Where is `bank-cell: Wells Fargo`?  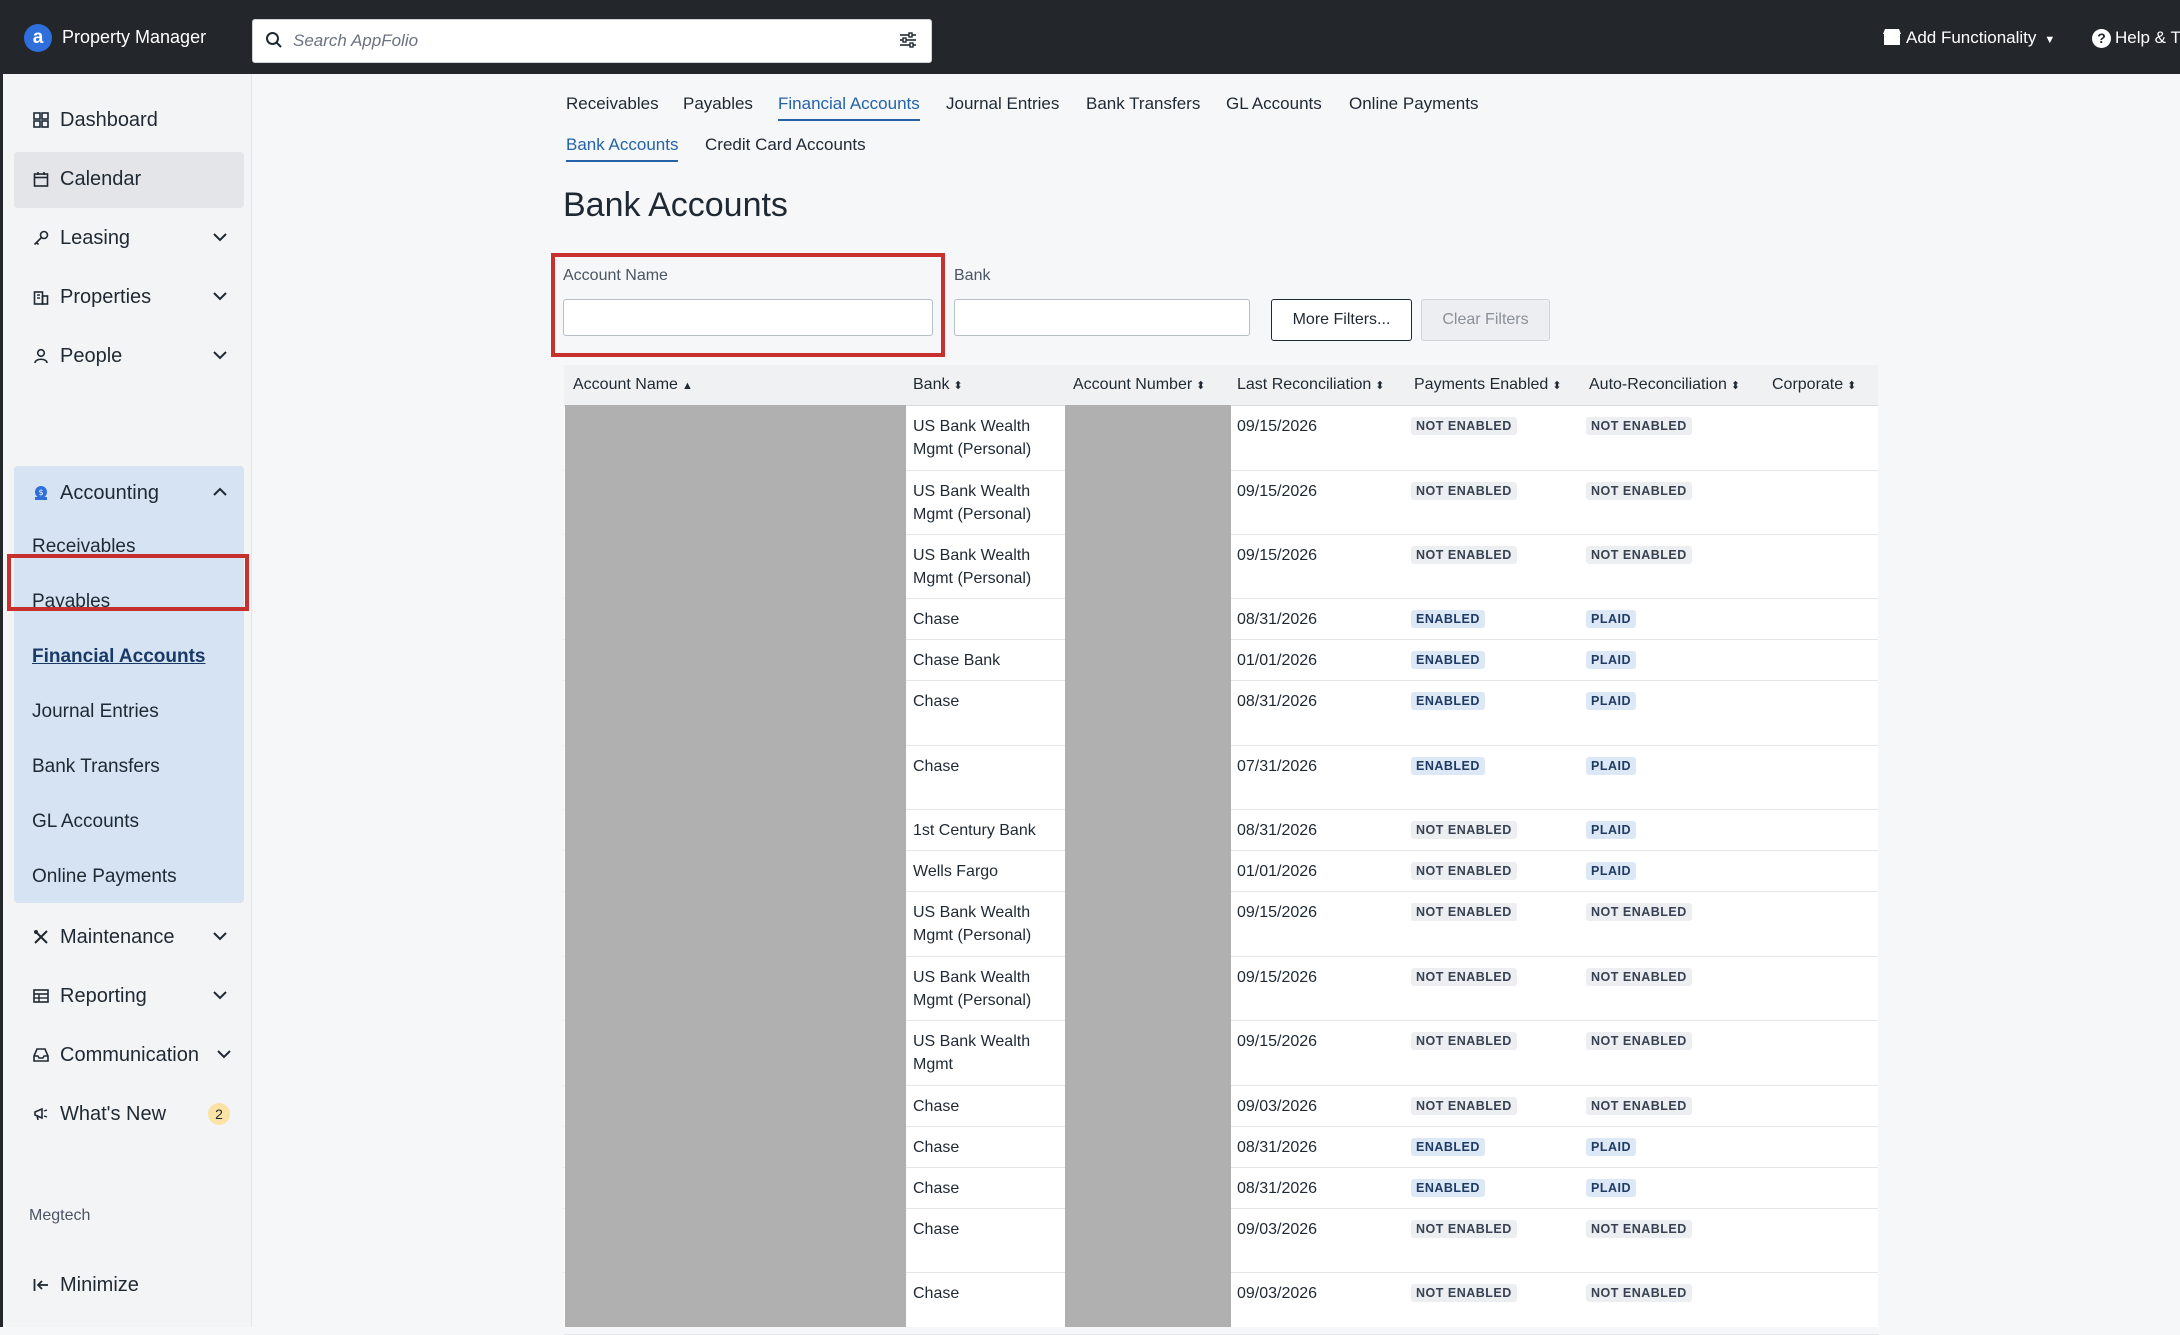 bank-cell: Wells Fargo is located at coordinates (956, 871).